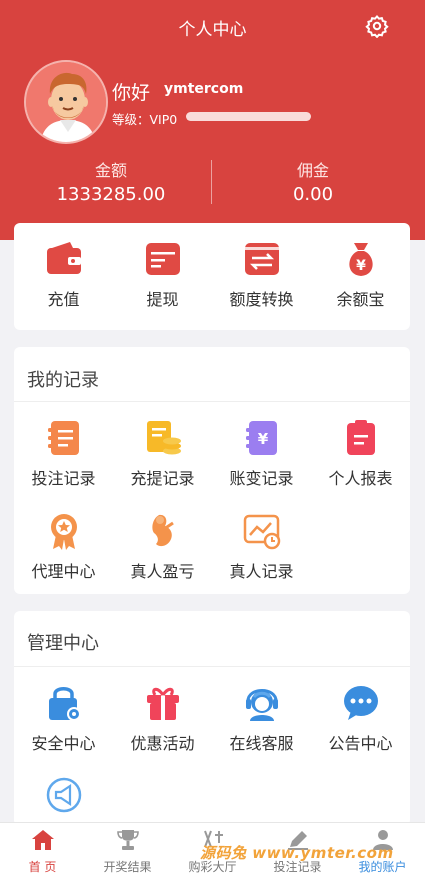 This screenshot has width=425, height=879. I want to click on lock-icon, so click(64, 704).